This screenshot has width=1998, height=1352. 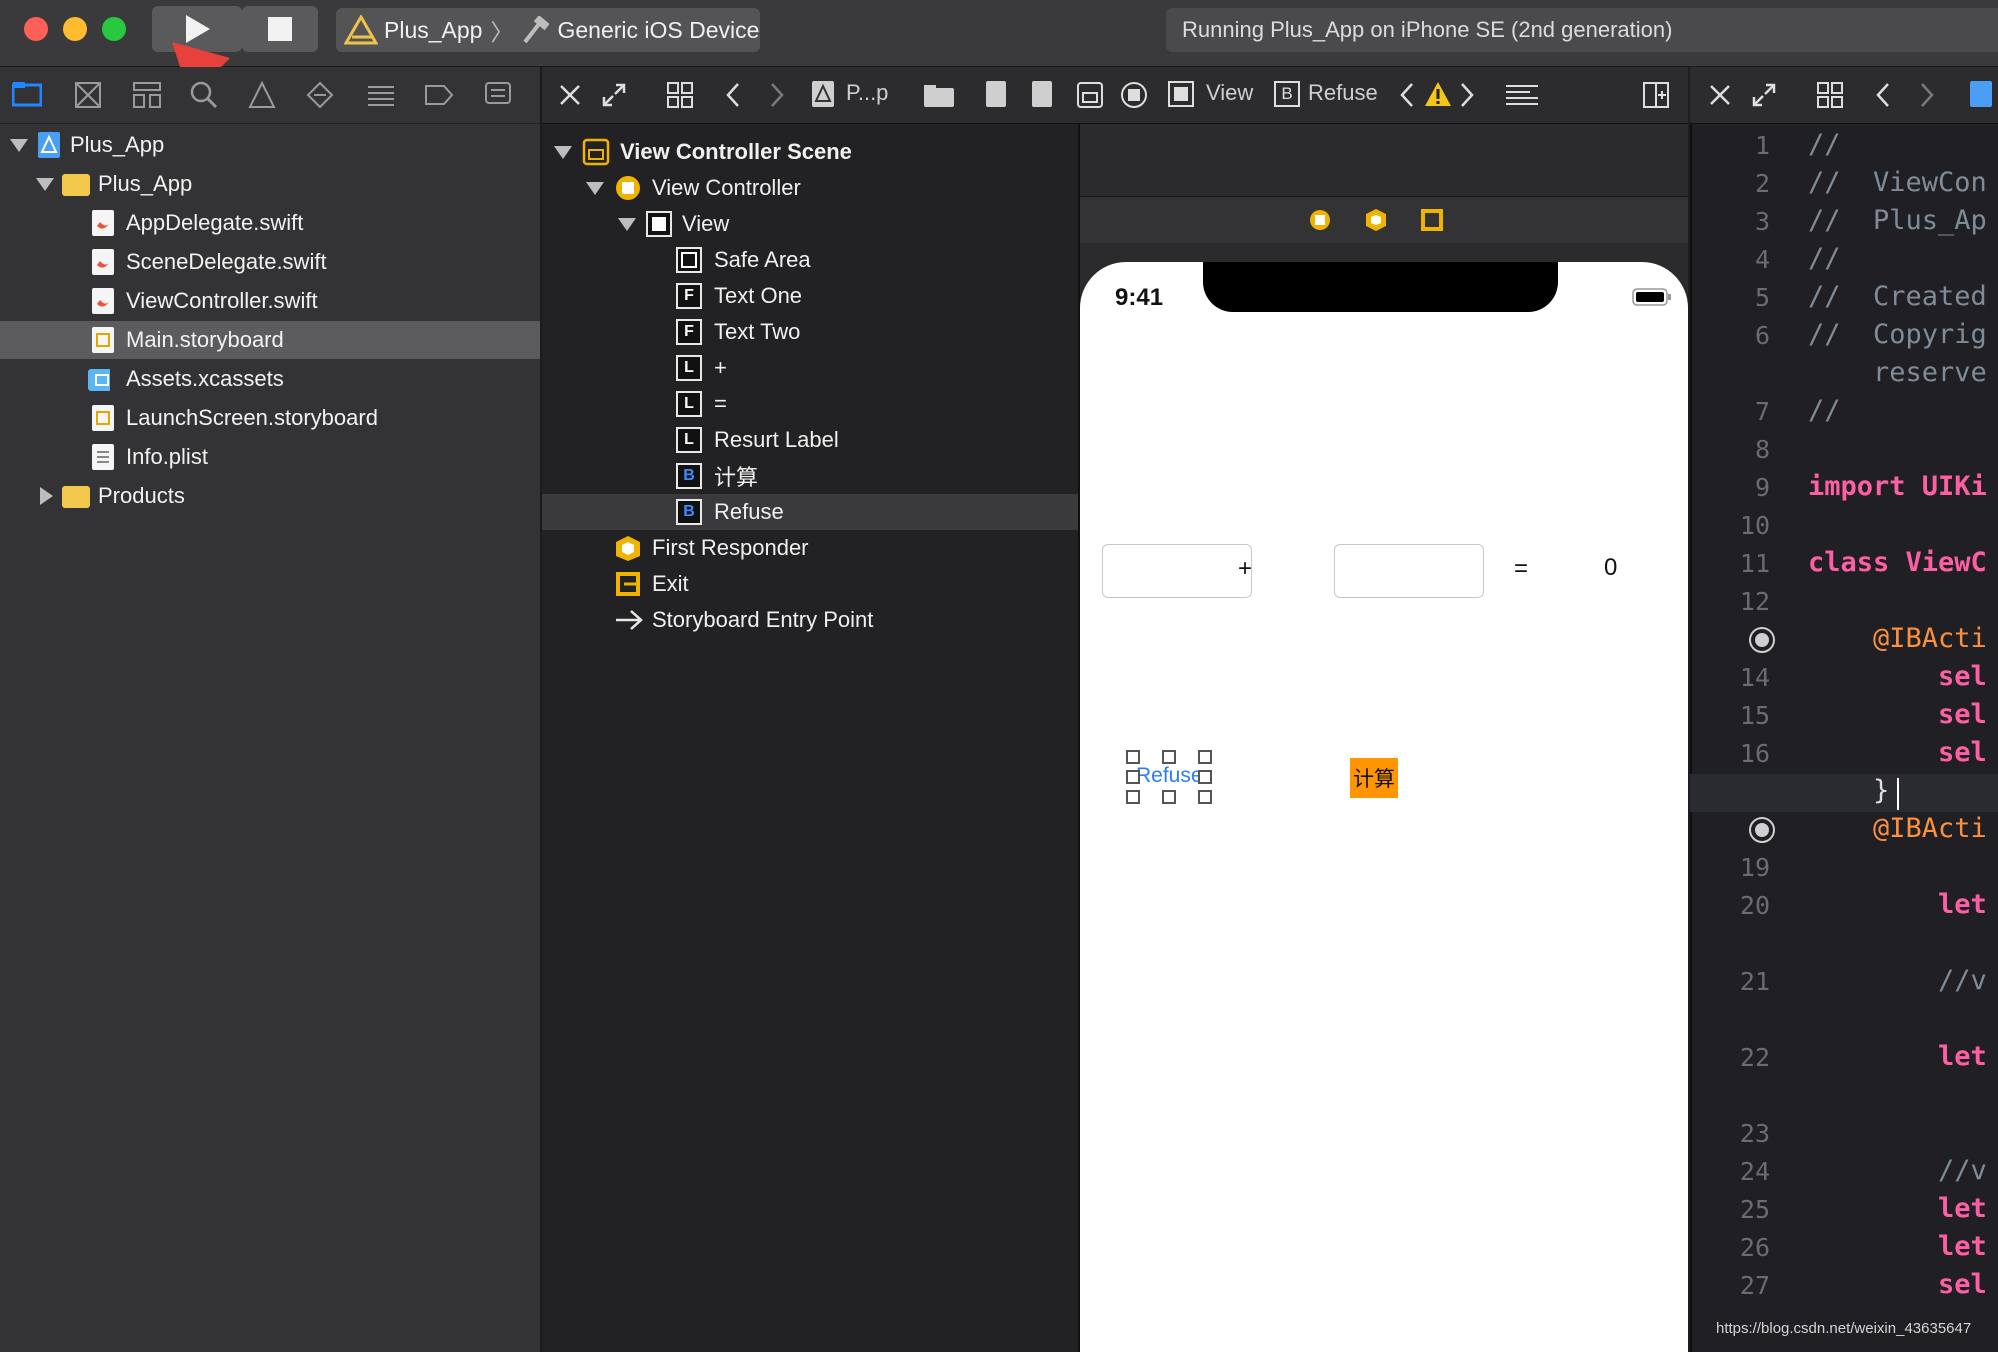 I want to click on close-window-button, so click(x=36, y=29).